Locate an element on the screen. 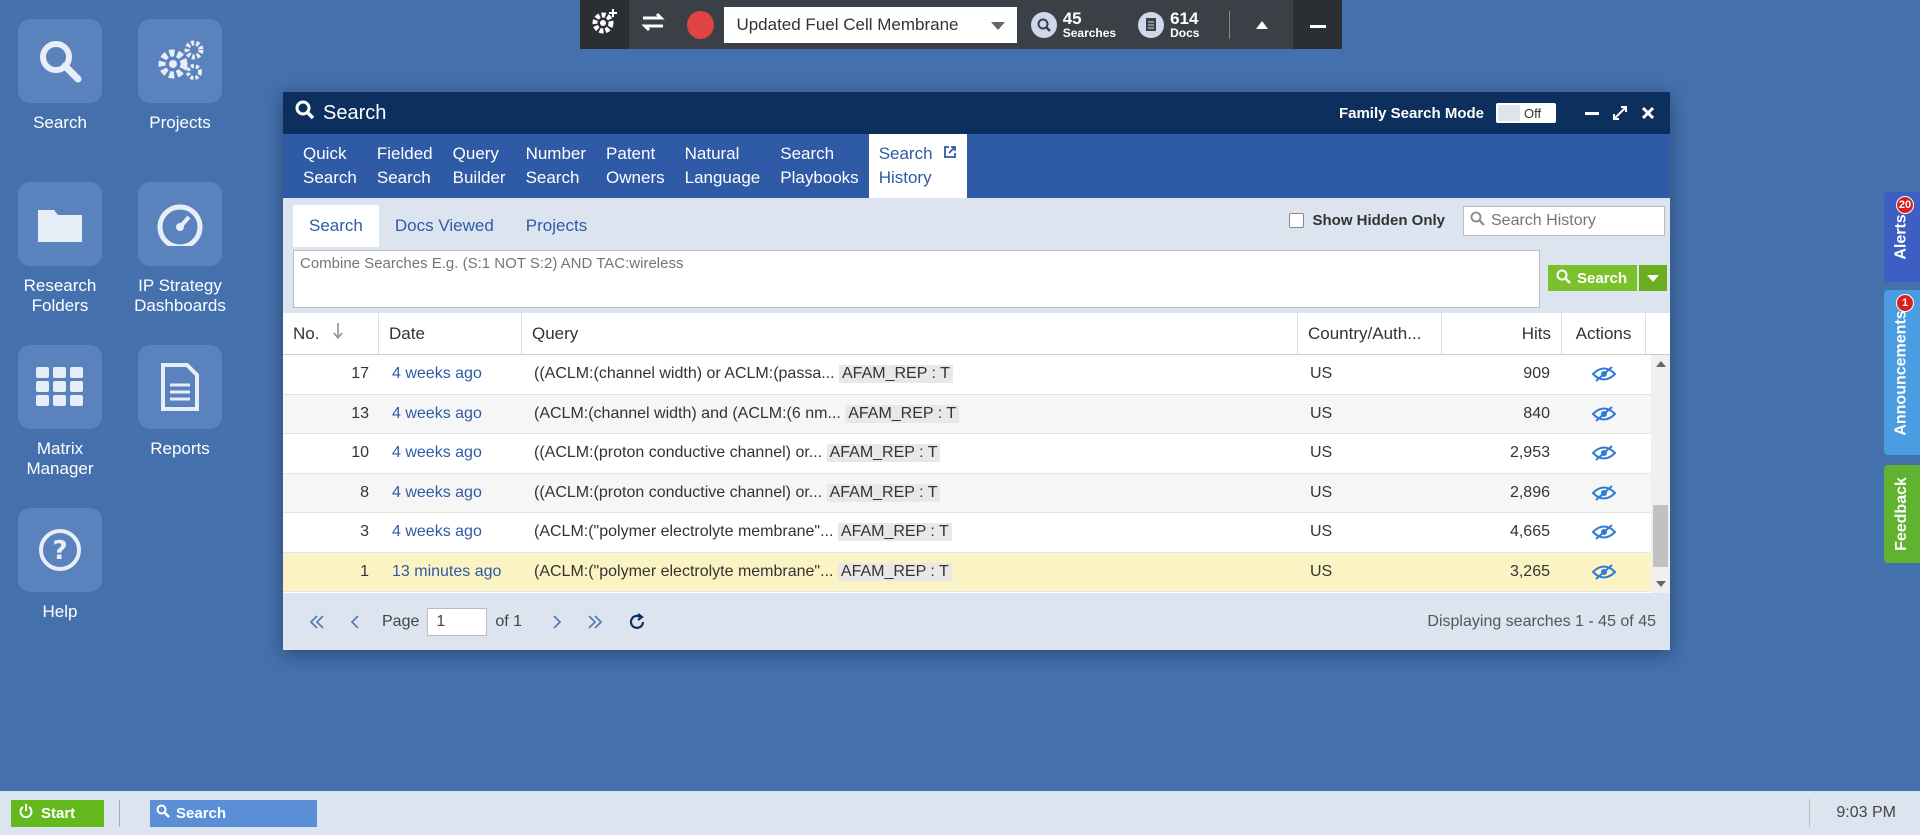 Image resolution: width=1920 pixels, height=835 pixels. family-search-mode-toggle: Off is located at coordinates (1526, 113).